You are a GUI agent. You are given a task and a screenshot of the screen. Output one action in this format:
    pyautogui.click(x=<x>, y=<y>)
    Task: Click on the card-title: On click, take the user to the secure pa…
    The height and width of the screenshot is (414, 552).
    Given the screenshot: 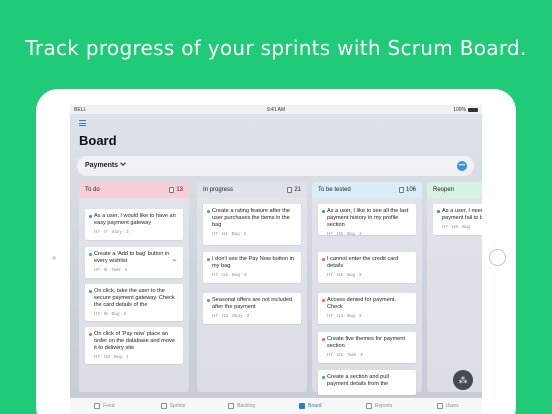 What is the action you would take?
    pyautogui.click(x=134, y=298)
    